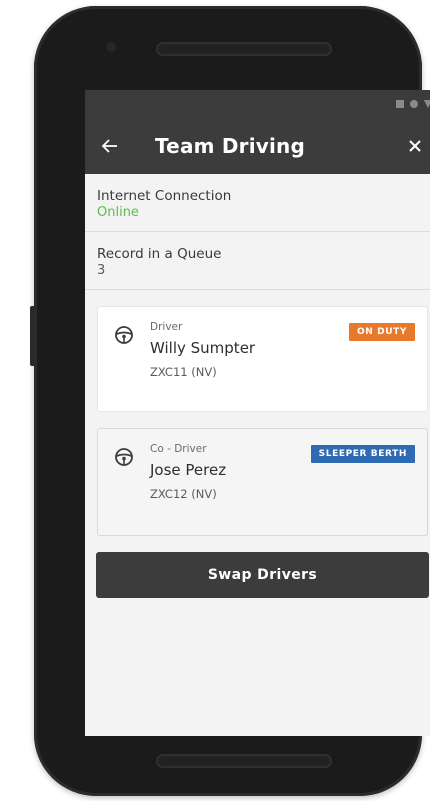 This screenshot has height=801, width=430. Describe the element at coordinates (262, 575) in the screenshot. I see `swap-drivers-button: Swap Drivers` at that location.